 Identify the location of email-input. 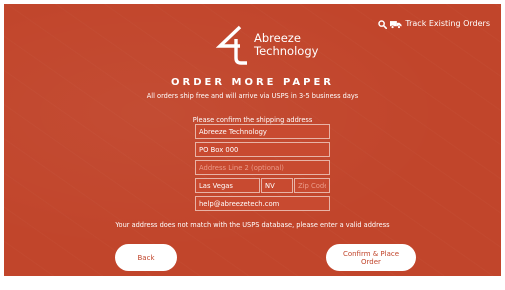
(262, 203).